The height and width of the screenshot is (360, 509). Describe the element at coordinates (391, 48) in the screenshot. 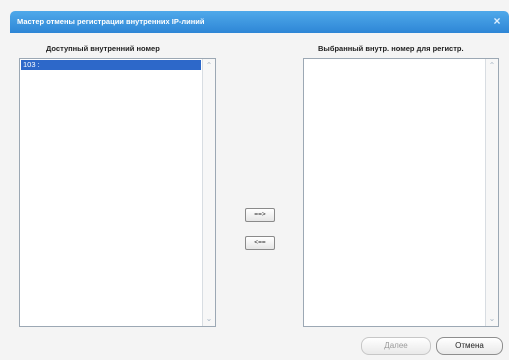

I see `selected-extensions-label: Выбранный внутр. номер для регистр.` at that location.